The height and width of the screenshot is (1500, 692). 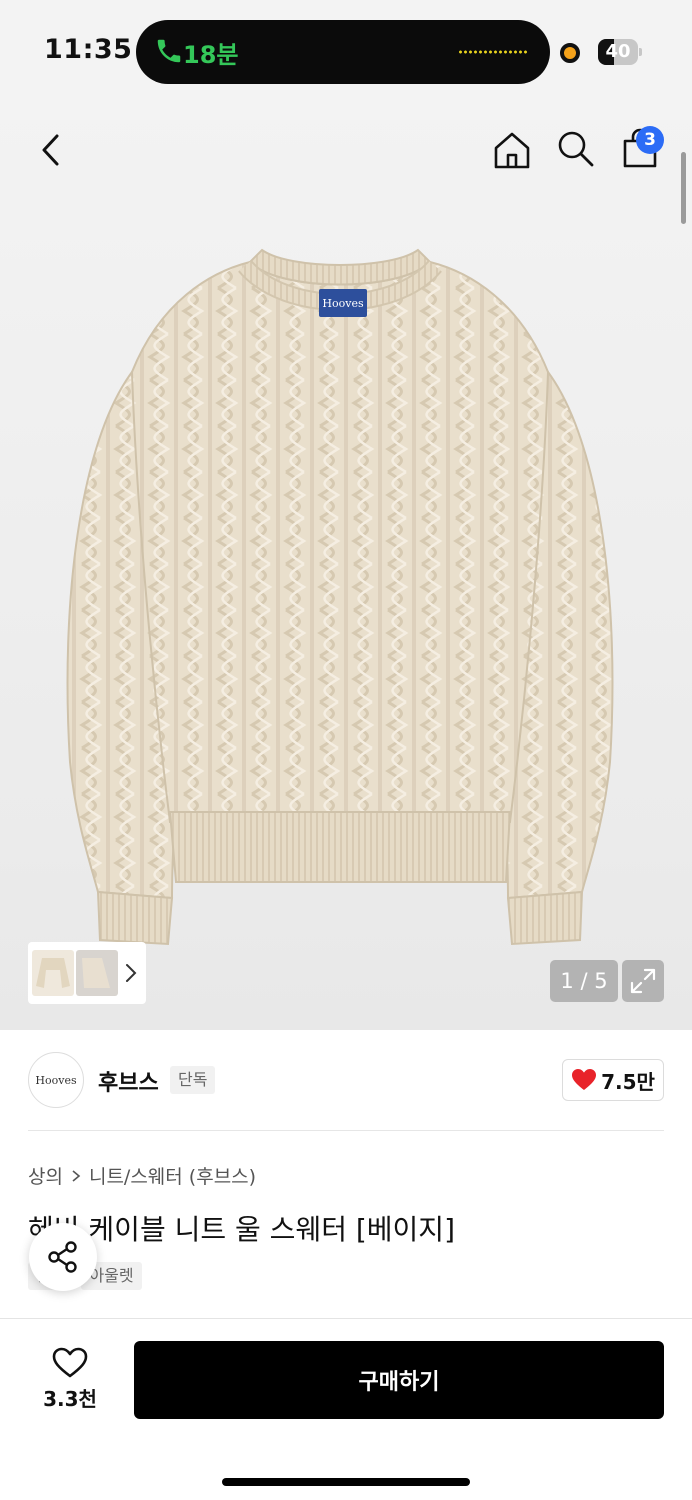 I want to click on back-chevron-icon, so click(x=50, y=150).